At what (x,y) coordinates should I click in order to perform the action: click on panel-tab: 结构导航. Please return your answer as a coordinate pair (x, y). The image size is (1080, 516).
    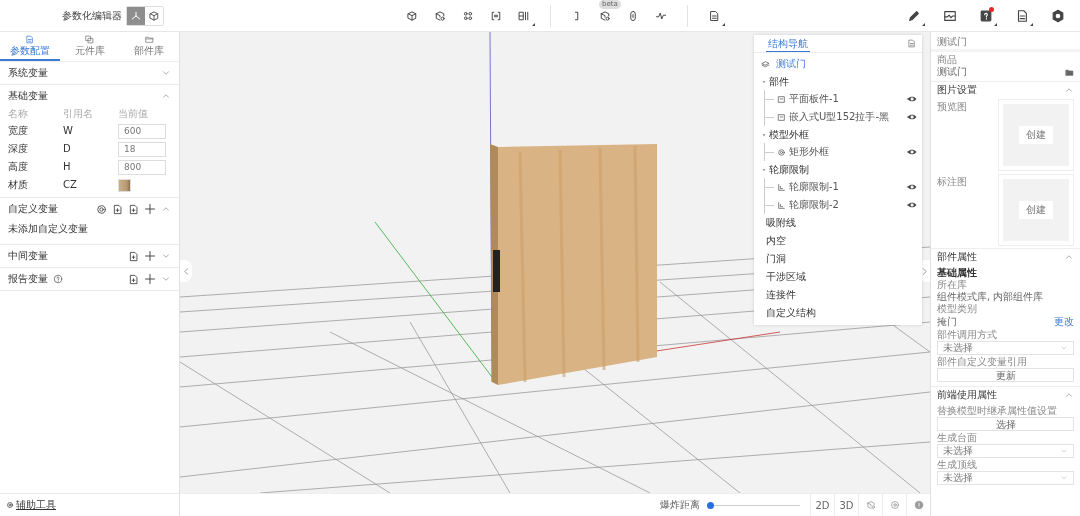
    Looking at the image, I should click on (788, 44).